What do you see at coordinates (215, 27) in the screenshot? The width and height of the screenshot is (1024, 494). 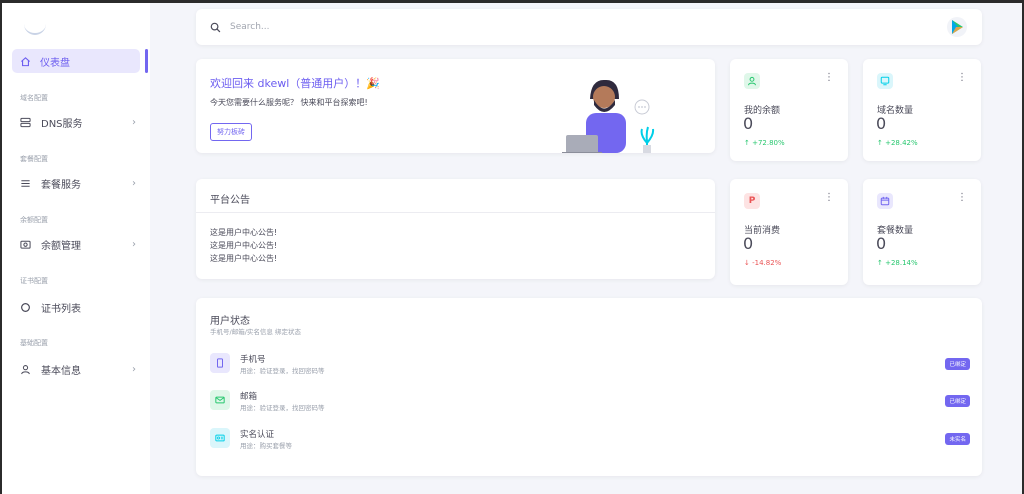 I see `search-icon` at bounding box center [215, 27].